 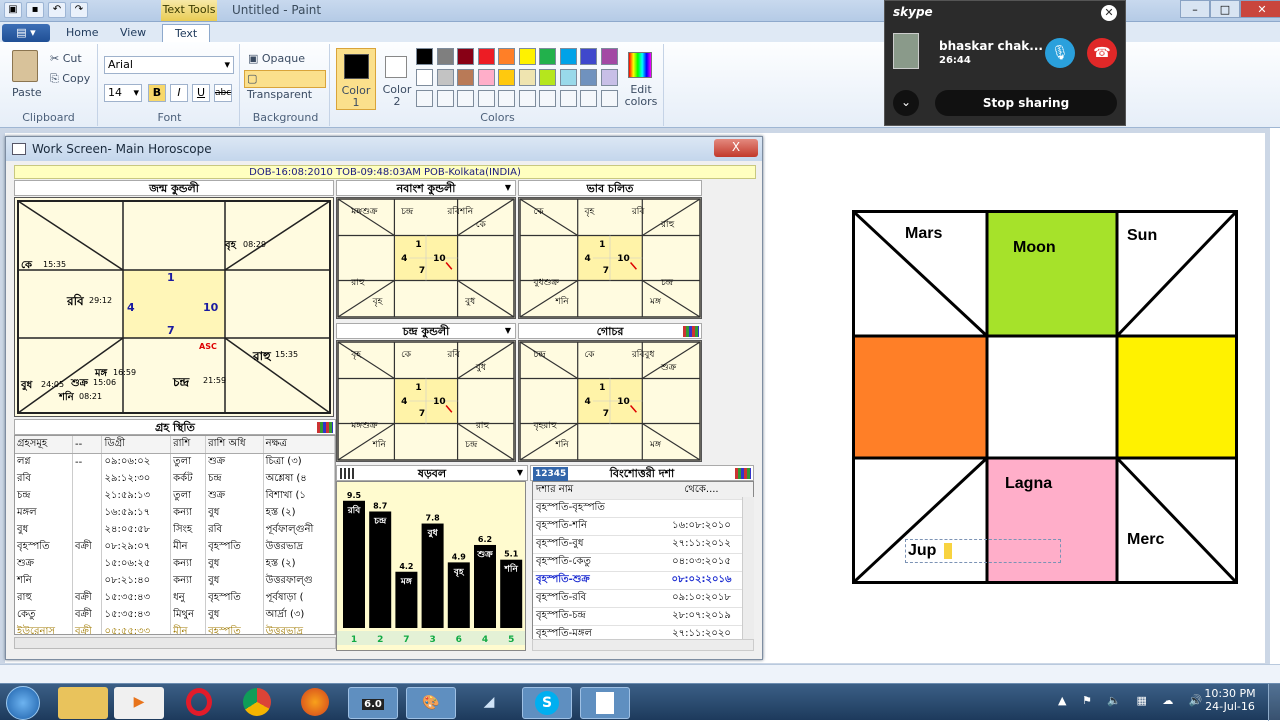 I want to click on maximize-button: □, so click(x=1225, y=9).